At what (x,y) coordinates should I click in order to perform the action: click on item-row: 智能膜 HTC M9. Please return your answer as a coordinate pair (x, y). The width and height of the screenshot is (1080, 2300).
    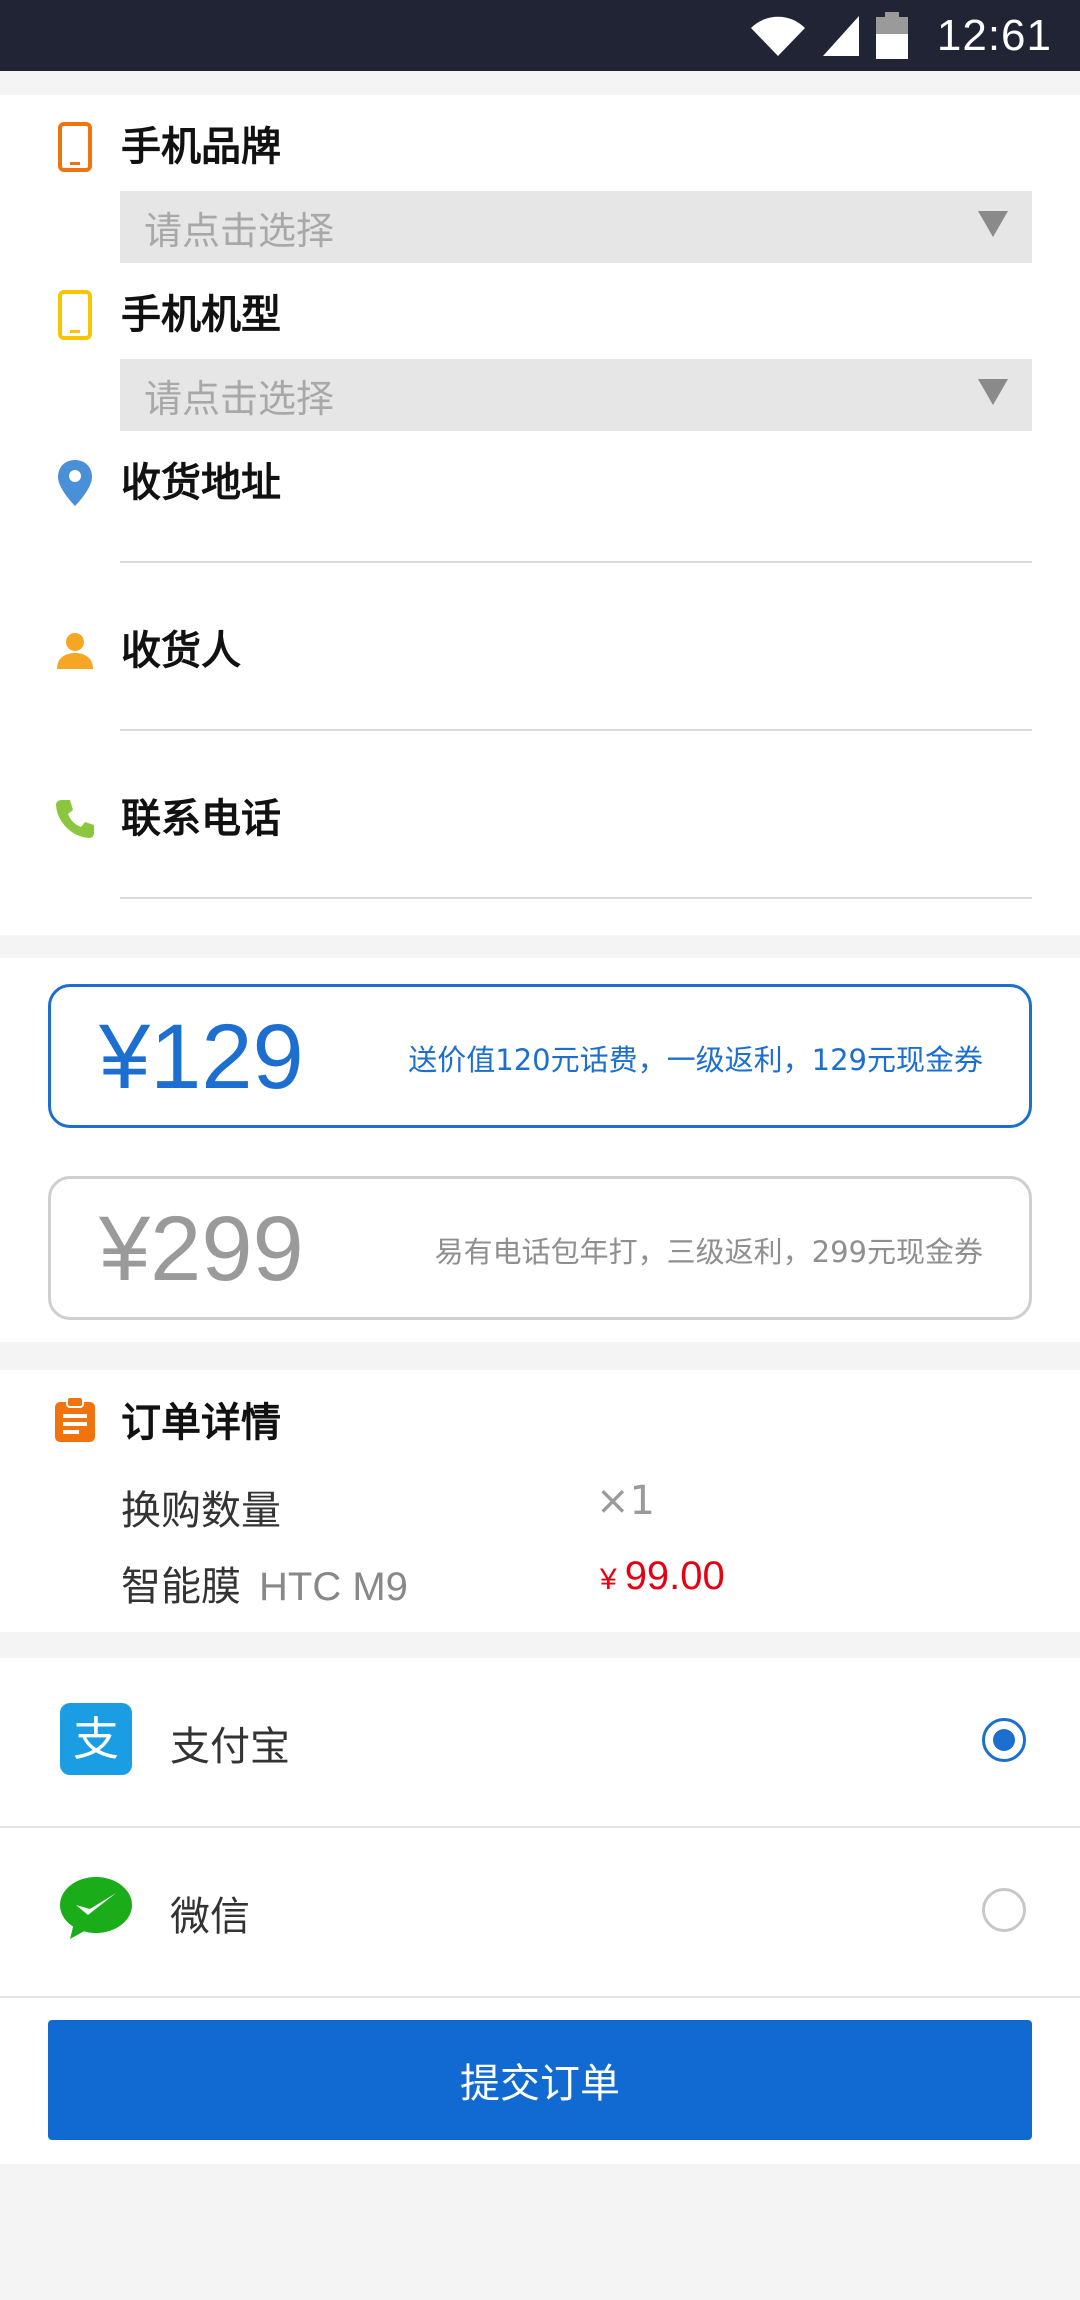
    Looking at the image, I should click on (264, 1583).